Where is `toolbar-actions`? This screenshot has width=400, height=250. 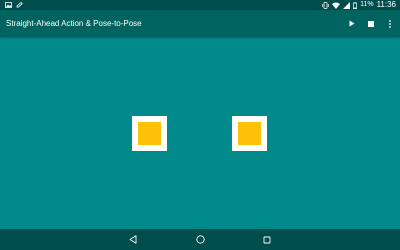
toolbar-actions is located at coordinates (371, 23).